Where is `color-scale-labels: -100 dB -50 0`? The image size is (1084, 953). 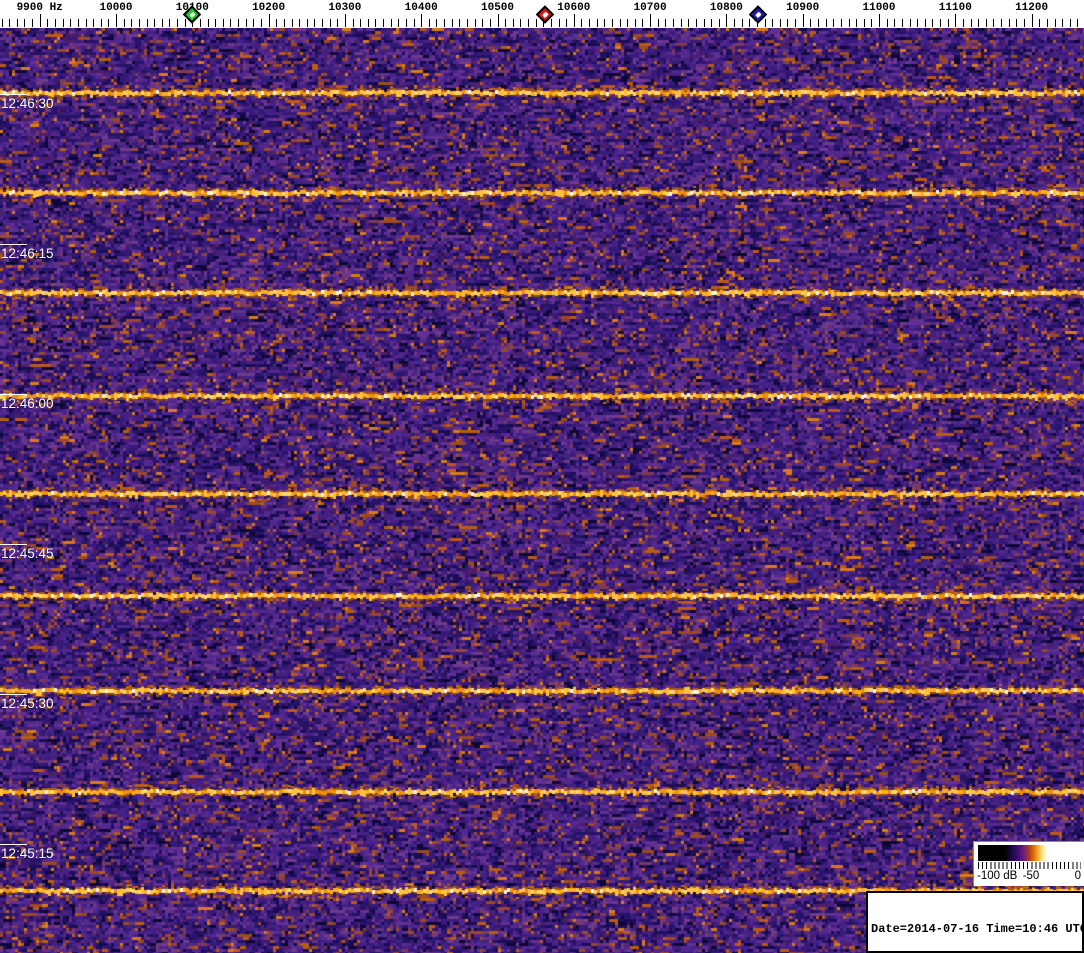 color-scale-labels: -100 dB -50 0 is located at coordinates (1029, 877).